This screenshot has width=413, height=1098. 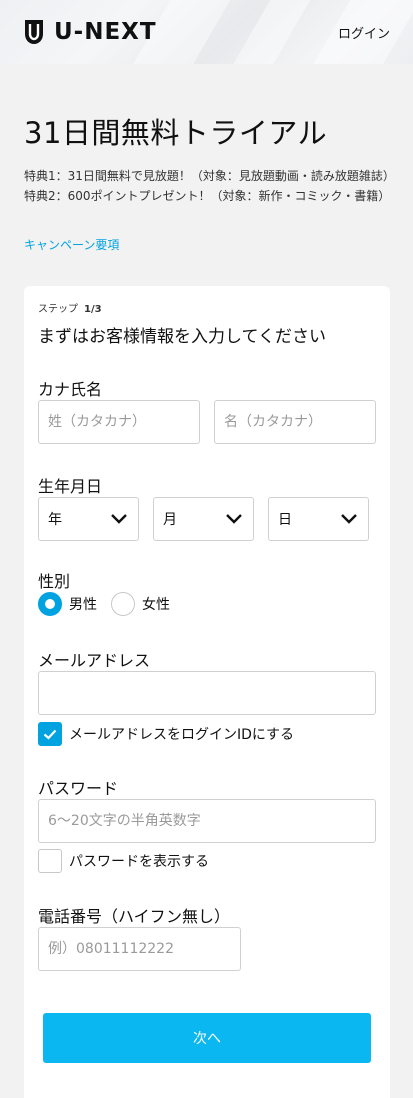 What do you see at coordinates (156, 605) in the screenshot?
I see `gender-option-label: 女性` at bounding box center [156, 605].